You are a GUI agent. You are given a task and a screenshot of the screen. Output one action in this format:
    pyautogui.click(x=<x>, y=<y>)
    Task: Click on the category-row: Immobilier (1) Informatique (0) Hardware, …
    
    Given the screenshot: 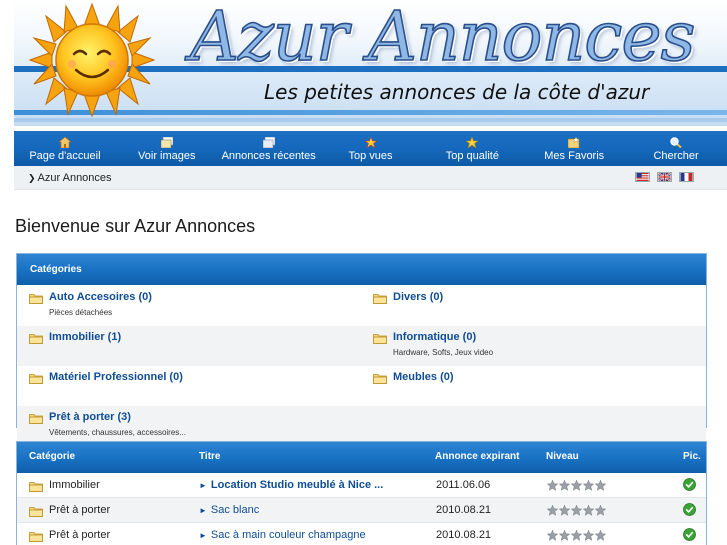 What is the action you would take?
    pyautogui.click(x=361, y=346)
    